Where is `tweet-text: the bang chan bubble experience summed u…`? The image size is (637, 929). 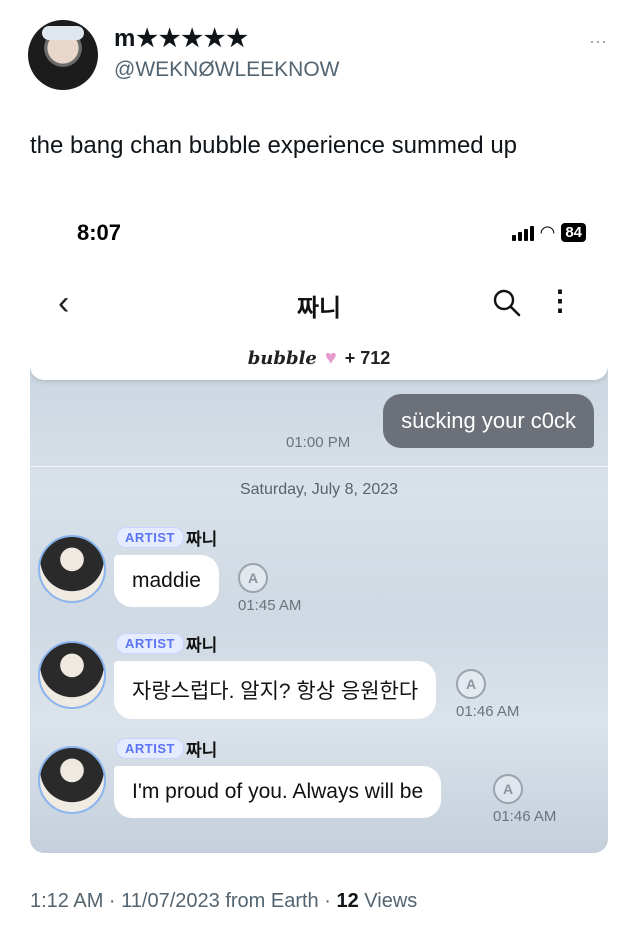 tweet-text: the bang chan bubble experience summed u… is located at coordinates (274, 145).